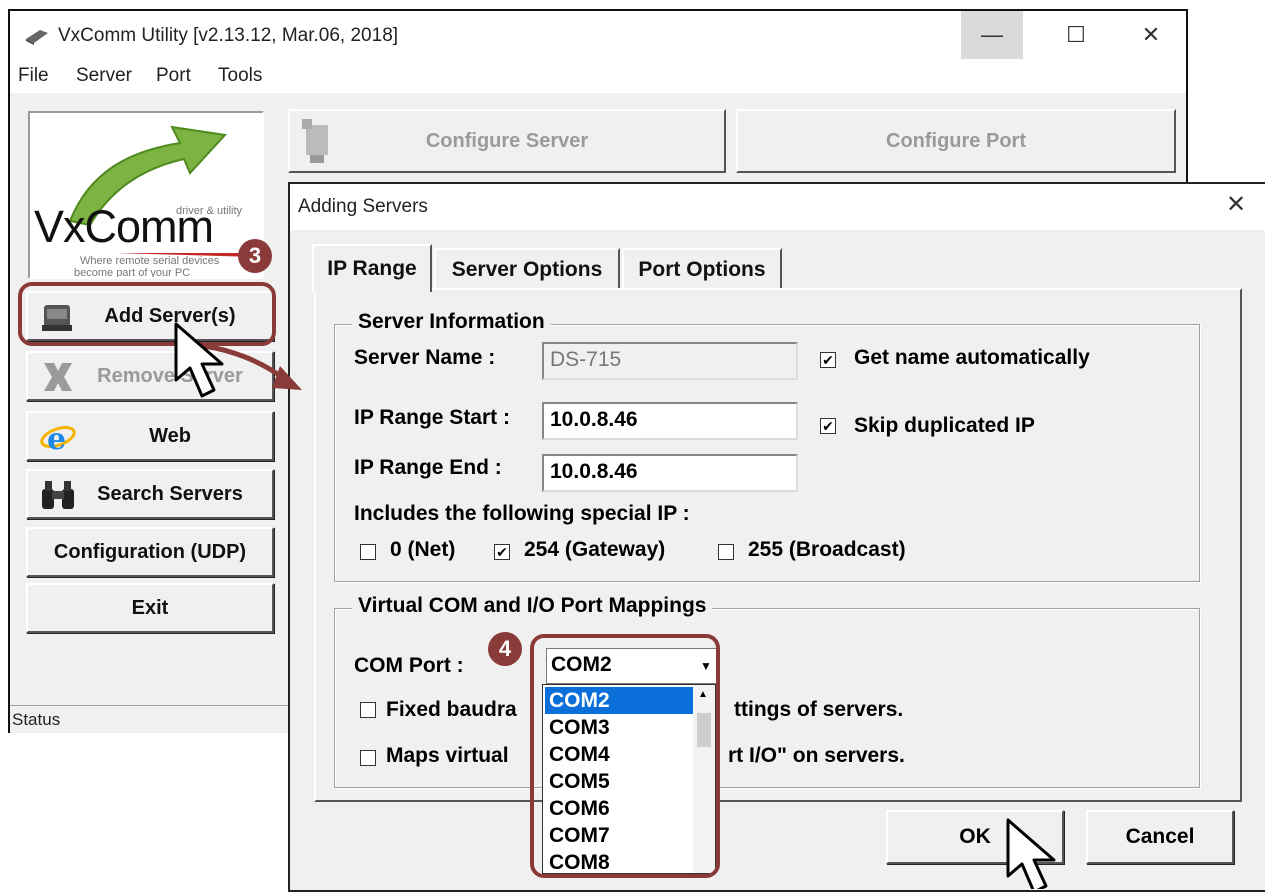 This screenshot has width=1265, height=892. I want to click on menu-file: File, so click(33, 76).